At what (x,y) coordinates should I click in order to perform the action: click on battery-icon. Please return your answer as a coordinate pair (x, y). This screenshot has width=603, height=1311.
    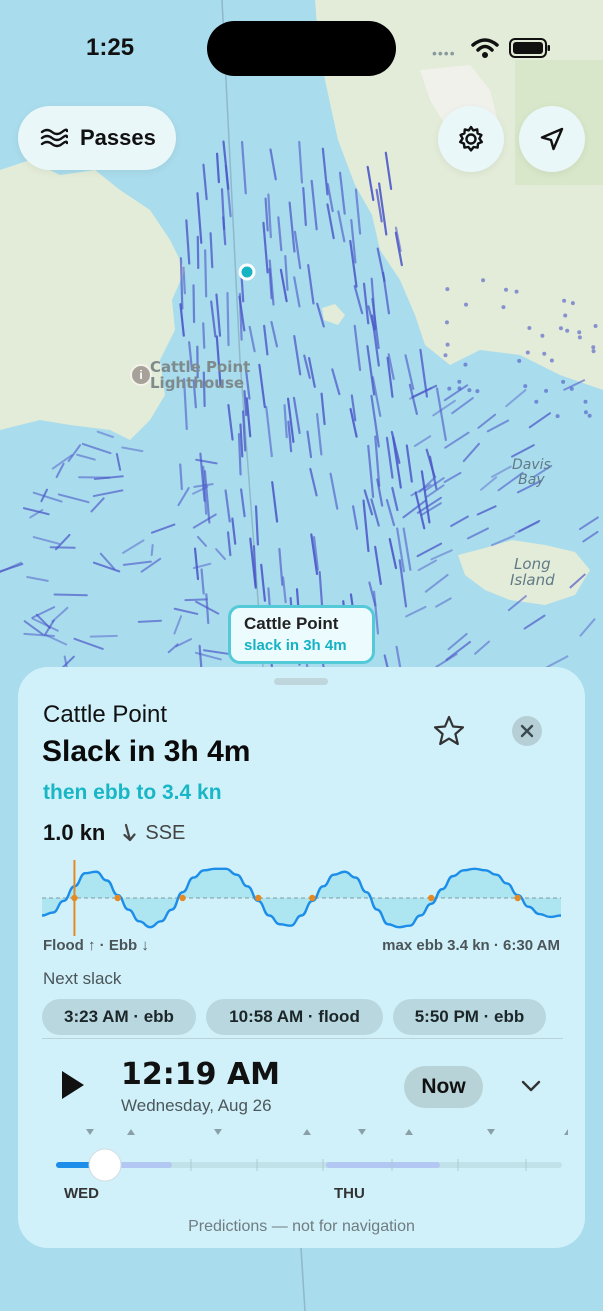
    Looking at the image, I should click on (529, 48).